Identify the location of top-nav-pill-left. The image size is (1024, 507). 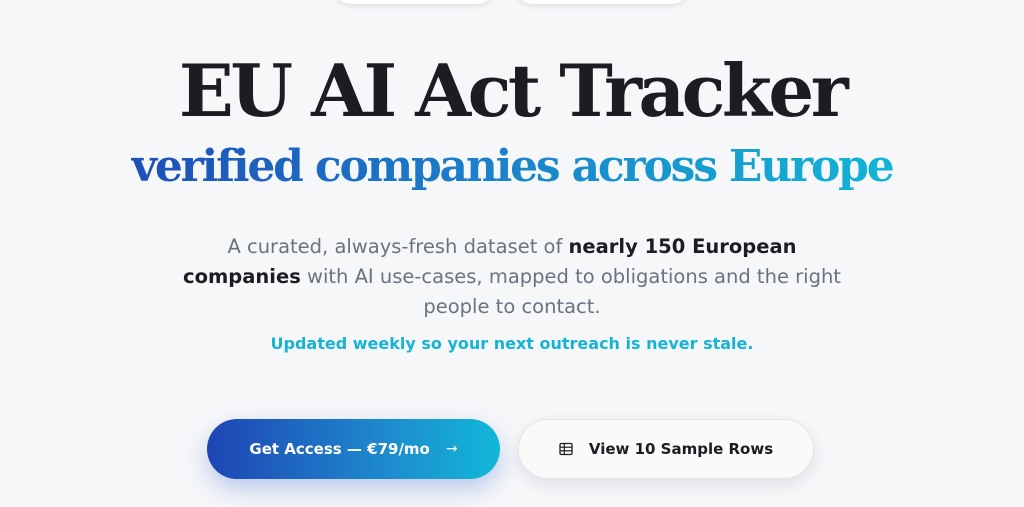
(414, 2).